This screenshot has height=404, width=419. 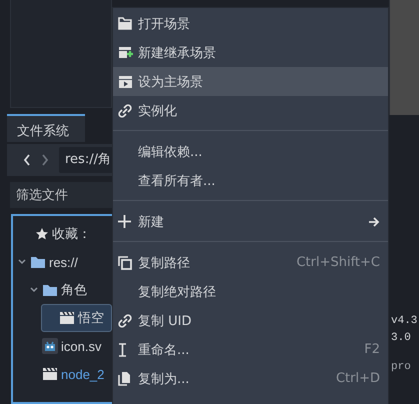 I want to click on menu-item: 复制绝对路径, so click(x=250, y=291).